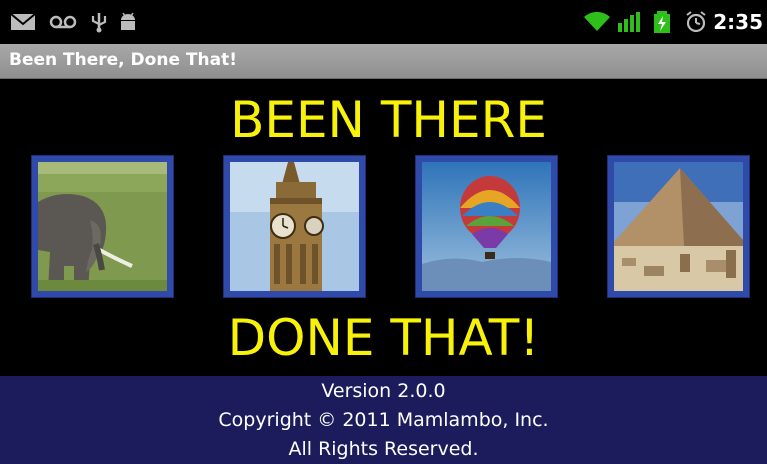  Describe the element at coordinates (597, 21) in the screenshot. I see `wifi-icon` at that location.